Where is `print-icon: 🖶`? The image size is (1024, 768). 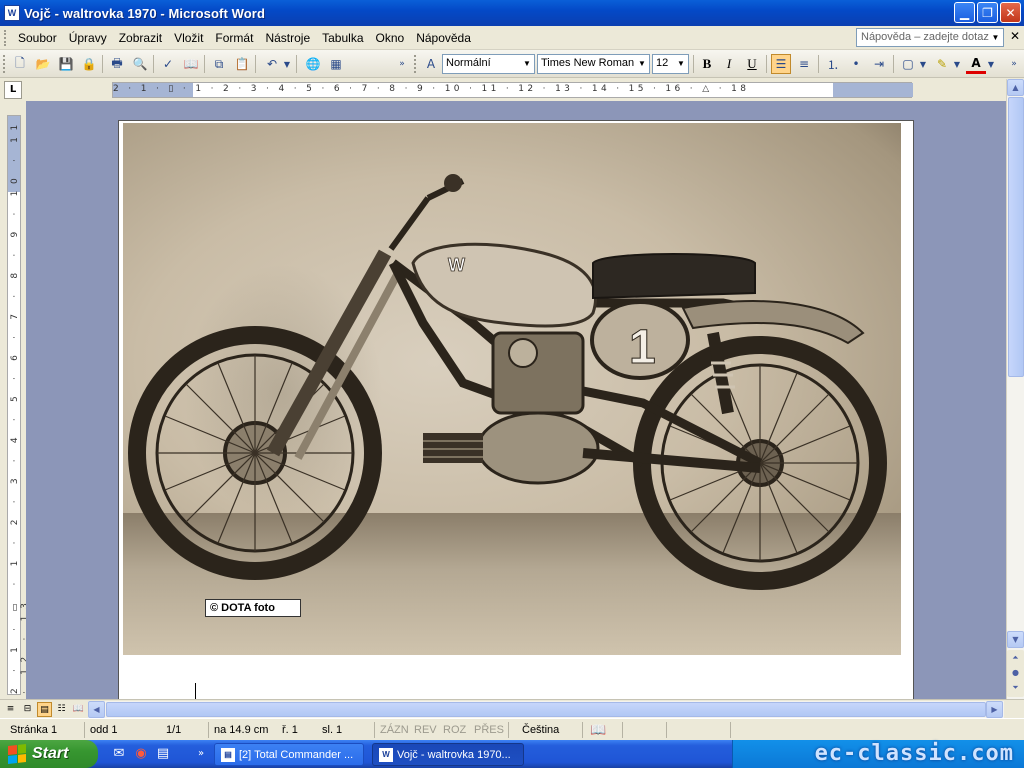
print-icon: 🖶 is located at coordinates (117, 64).